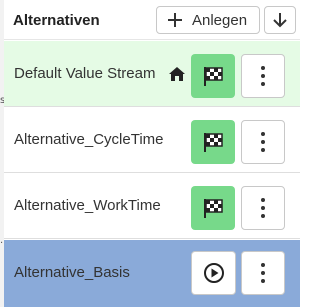  What do you see at coordinates (177, 74) in the screenshot?
I see `home-icon` at bounding box center [177, 74].